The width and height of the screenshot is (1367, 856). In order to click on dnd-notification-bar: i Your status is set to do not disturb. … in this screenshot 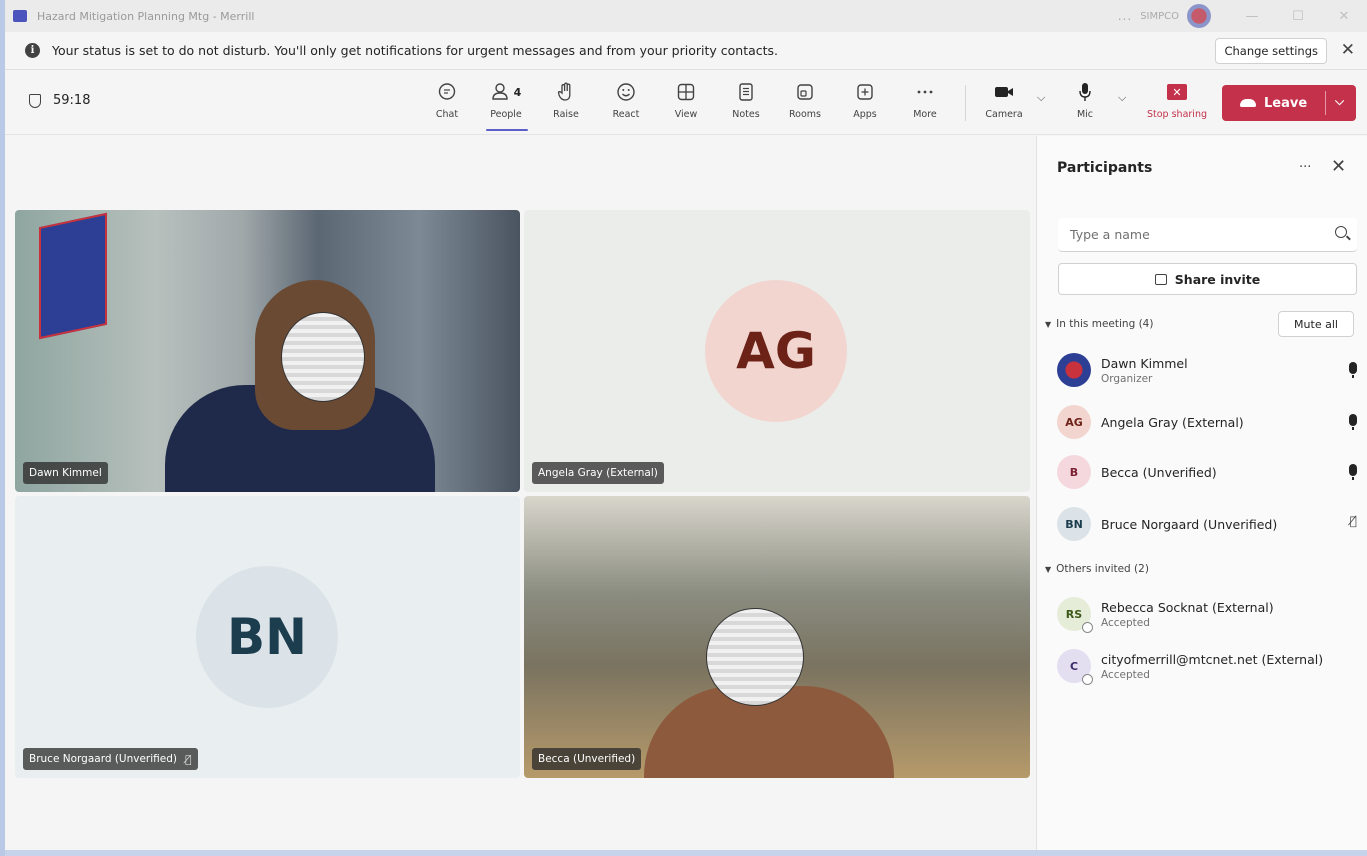, I will do `click(686, 51)`.